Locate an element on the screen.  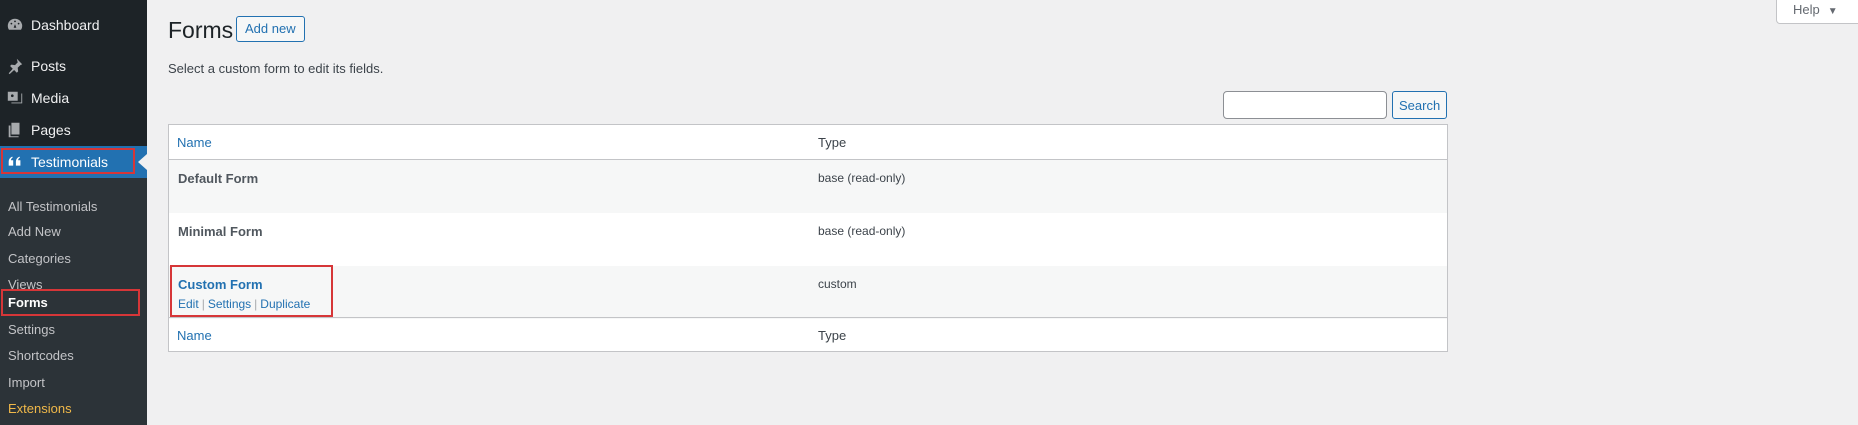
page-title: Forms is located at coordinates (201, 30).